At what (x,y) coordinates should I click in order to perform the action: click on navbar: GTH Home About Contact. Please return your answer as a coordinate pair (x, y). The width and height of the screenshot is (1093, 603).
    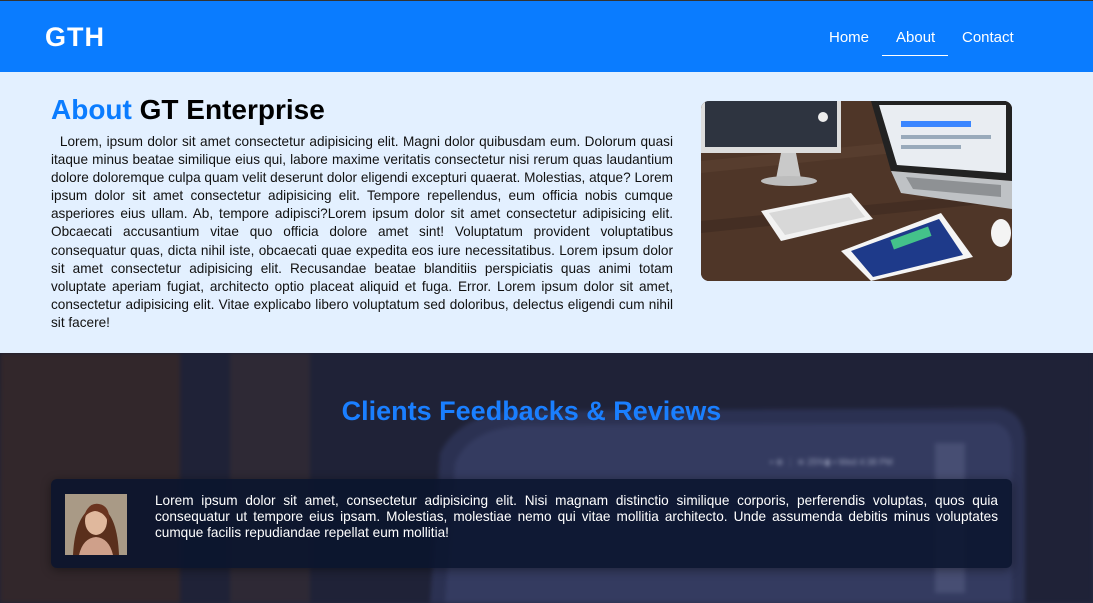
    Looking at the image, I should click on (546, 36).